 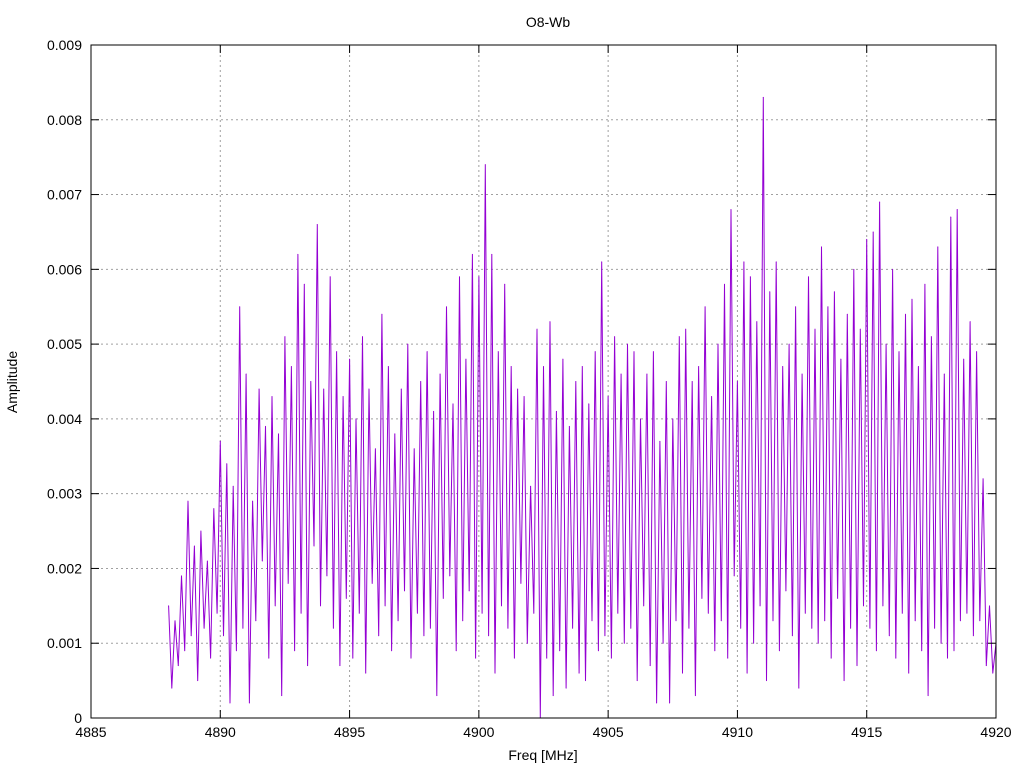 I want to click on x-tick-labels: 4885 4890 4895 4900 4905 4910 4915 4920, so click(x=543, y=732).